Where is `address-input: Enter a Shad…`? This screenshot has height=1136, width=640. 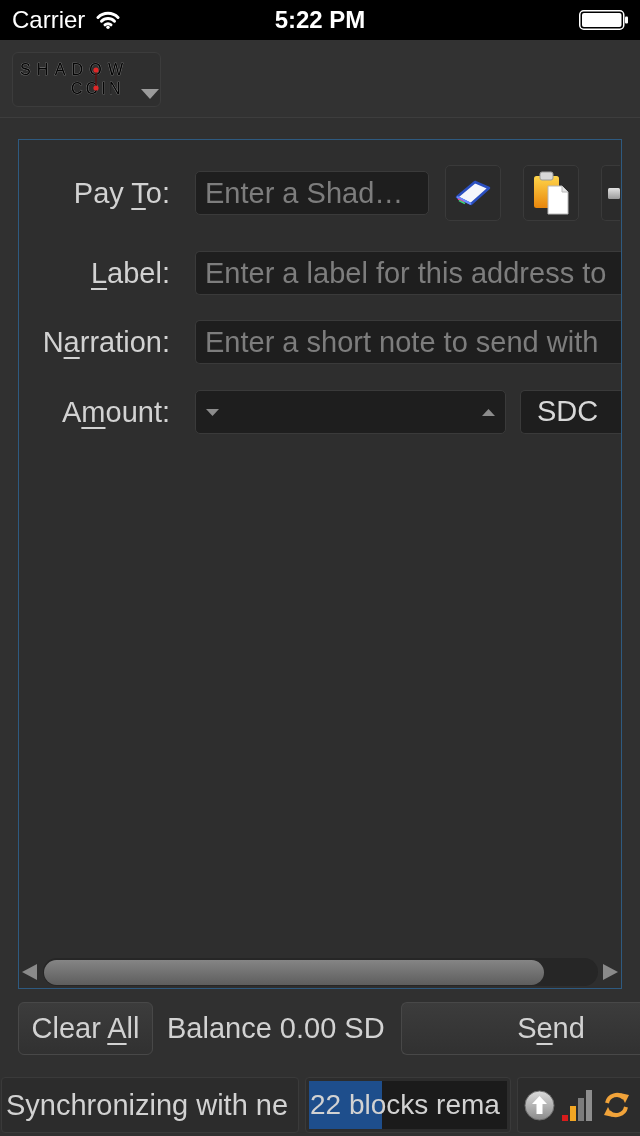
address-input: Enter a Shad… is located at coordinates (312, 193).